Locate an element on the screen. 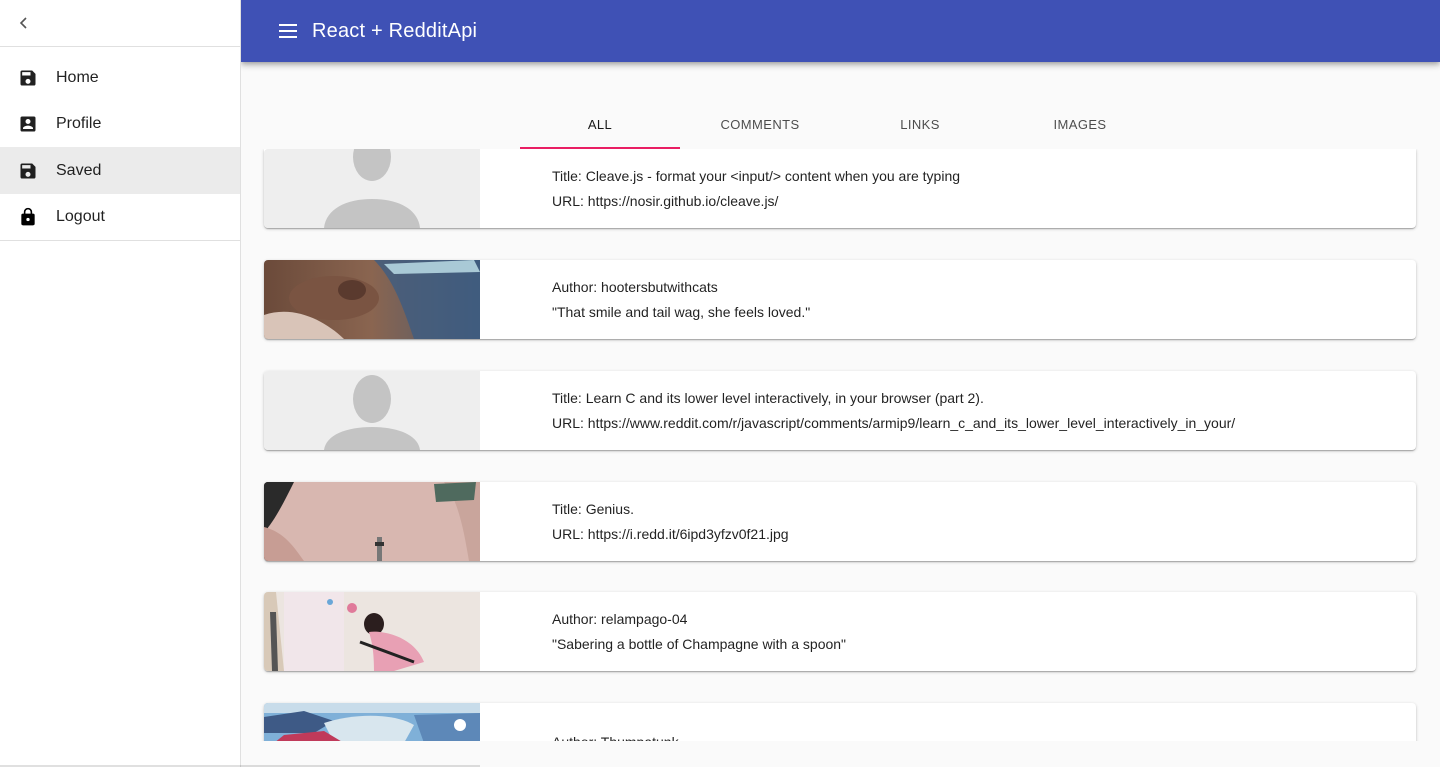  nav-item-label: Saved is located at coordinates (79, 170).